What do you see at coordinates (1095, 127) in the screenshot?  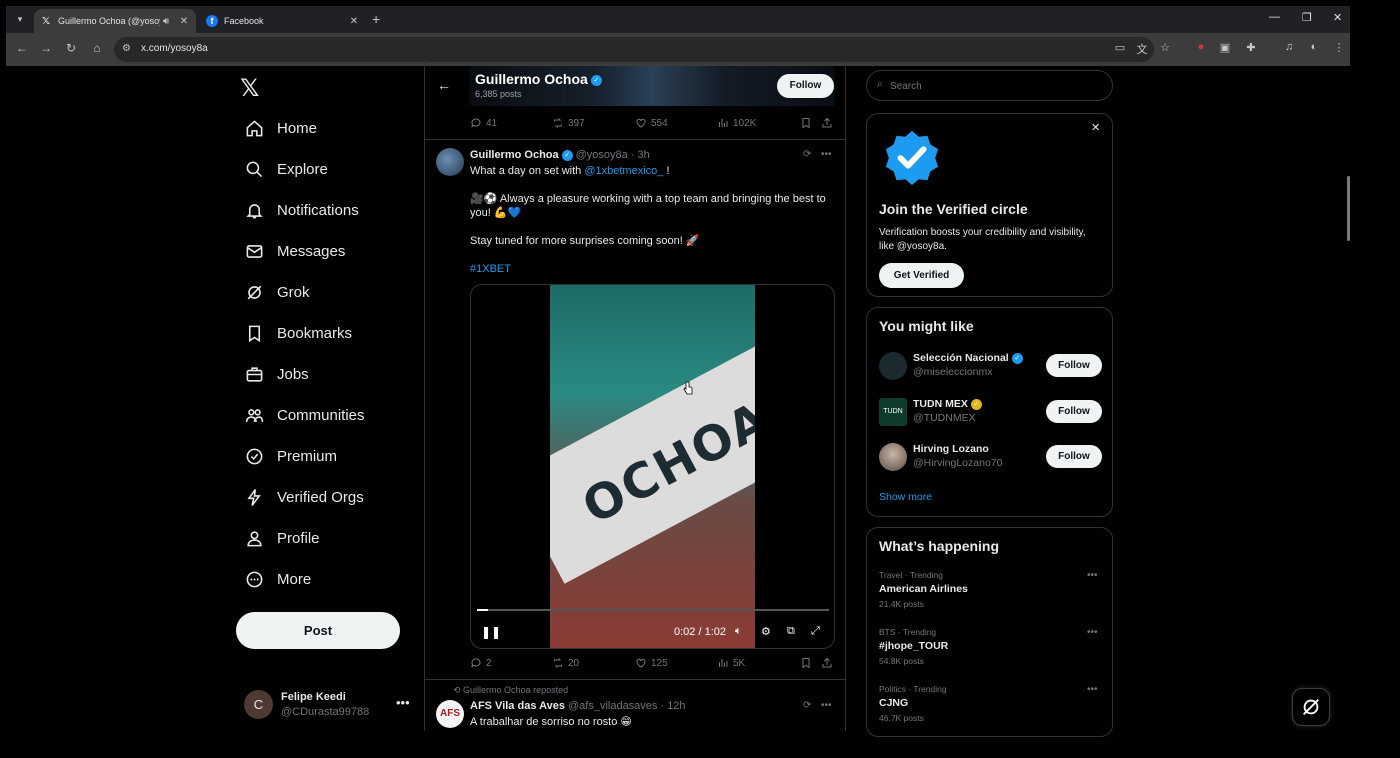 I see `close-icon: ✕` at bounding box center [1095, 127].